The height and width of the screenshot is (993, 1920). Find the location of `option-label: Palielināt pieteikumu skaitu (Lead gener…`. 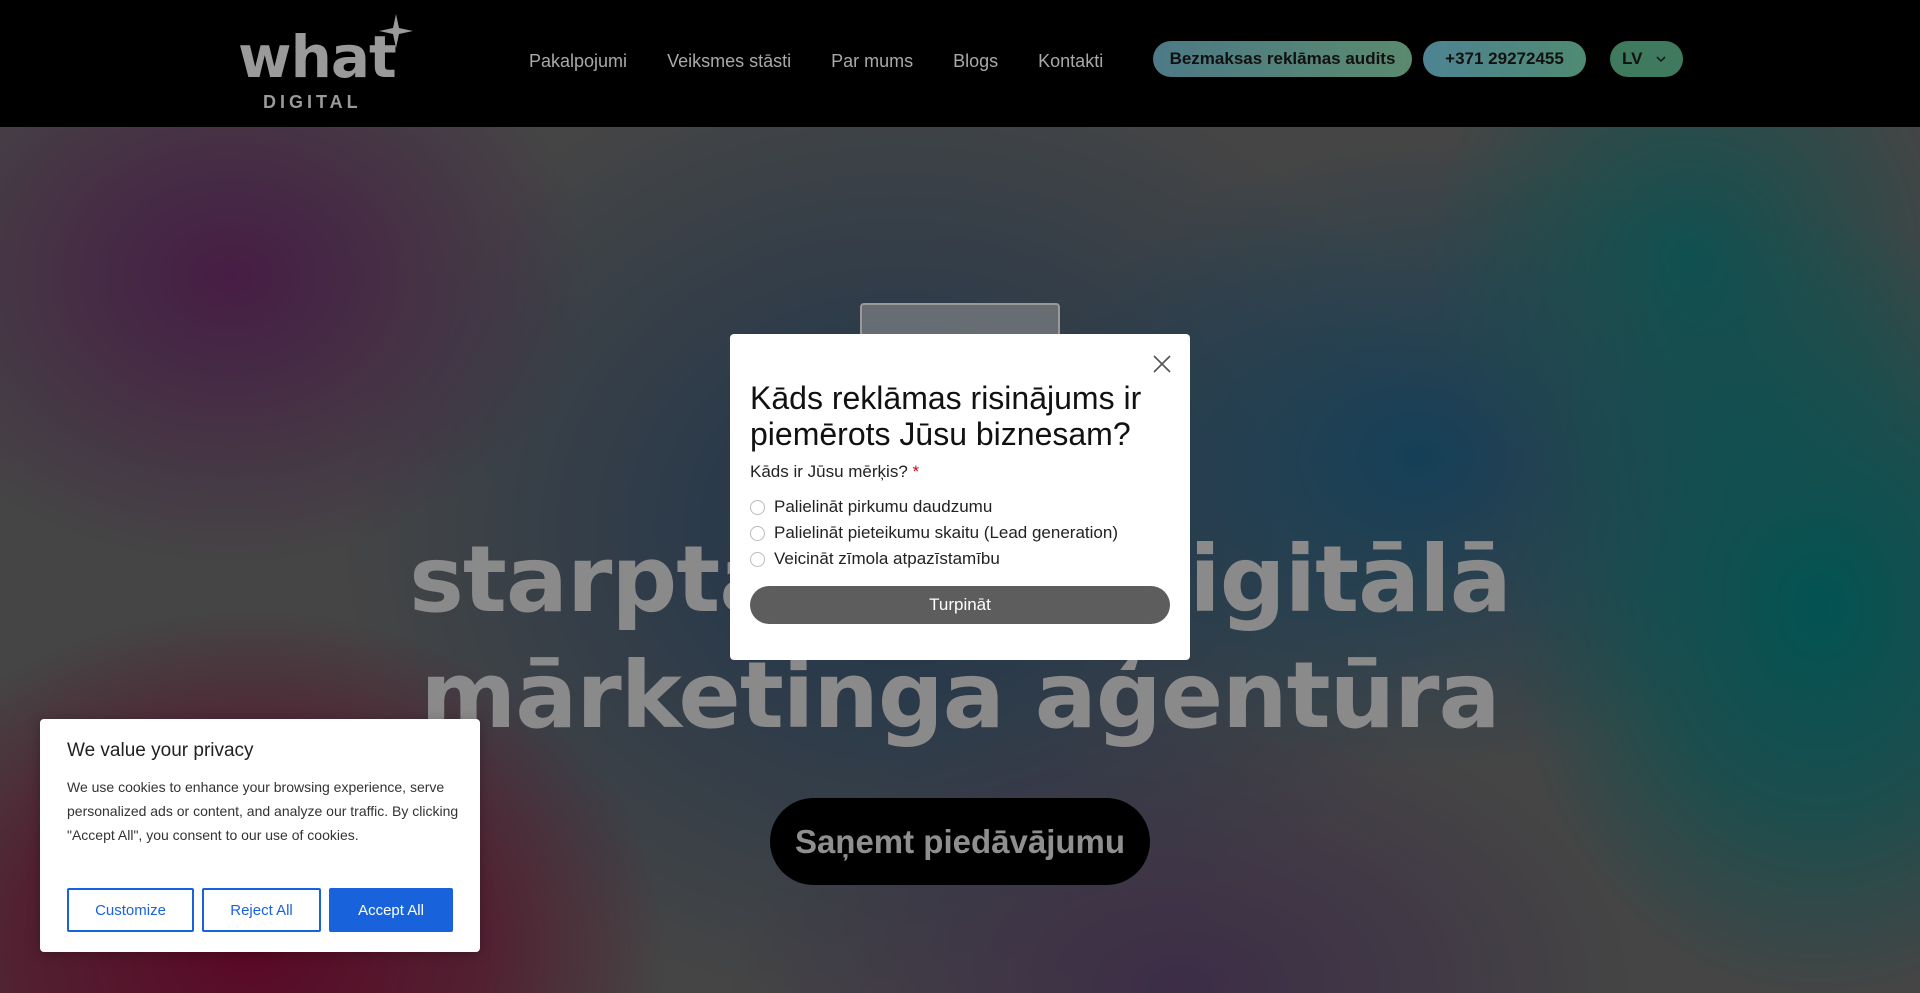

option-label: Palielināt pieteikumu skaitu (Lead gener… is located at coordinates (946, 532).